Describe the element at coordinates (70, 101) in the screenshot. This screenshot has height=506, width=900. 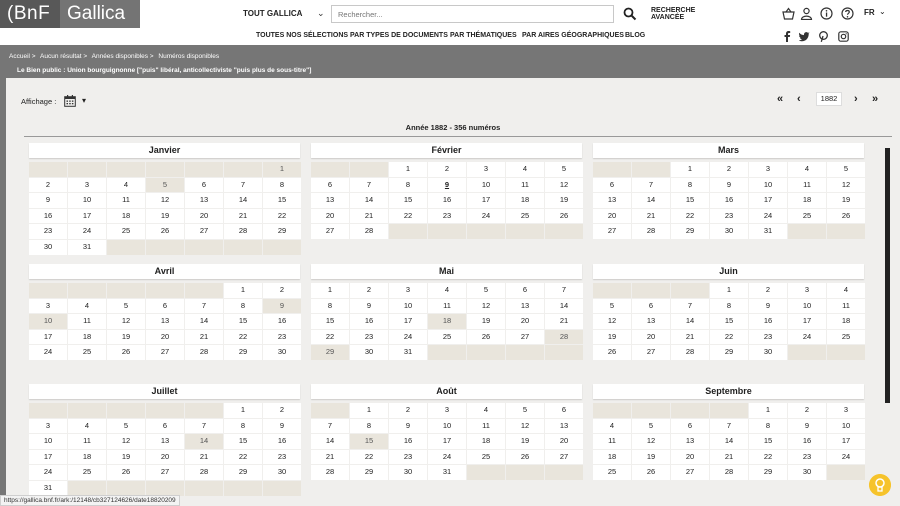
I see `calendar-icon` at that location.